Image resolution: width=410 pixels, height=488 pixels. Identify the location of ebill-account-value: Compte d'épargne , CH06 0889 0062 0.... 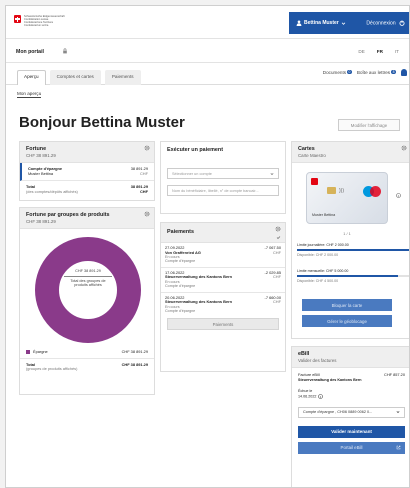
(338, 412).